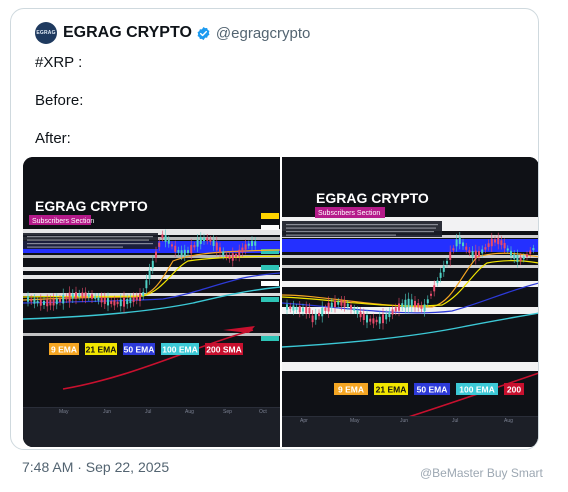  I want to click on ema-legend-label: 200, so click(514, 390).